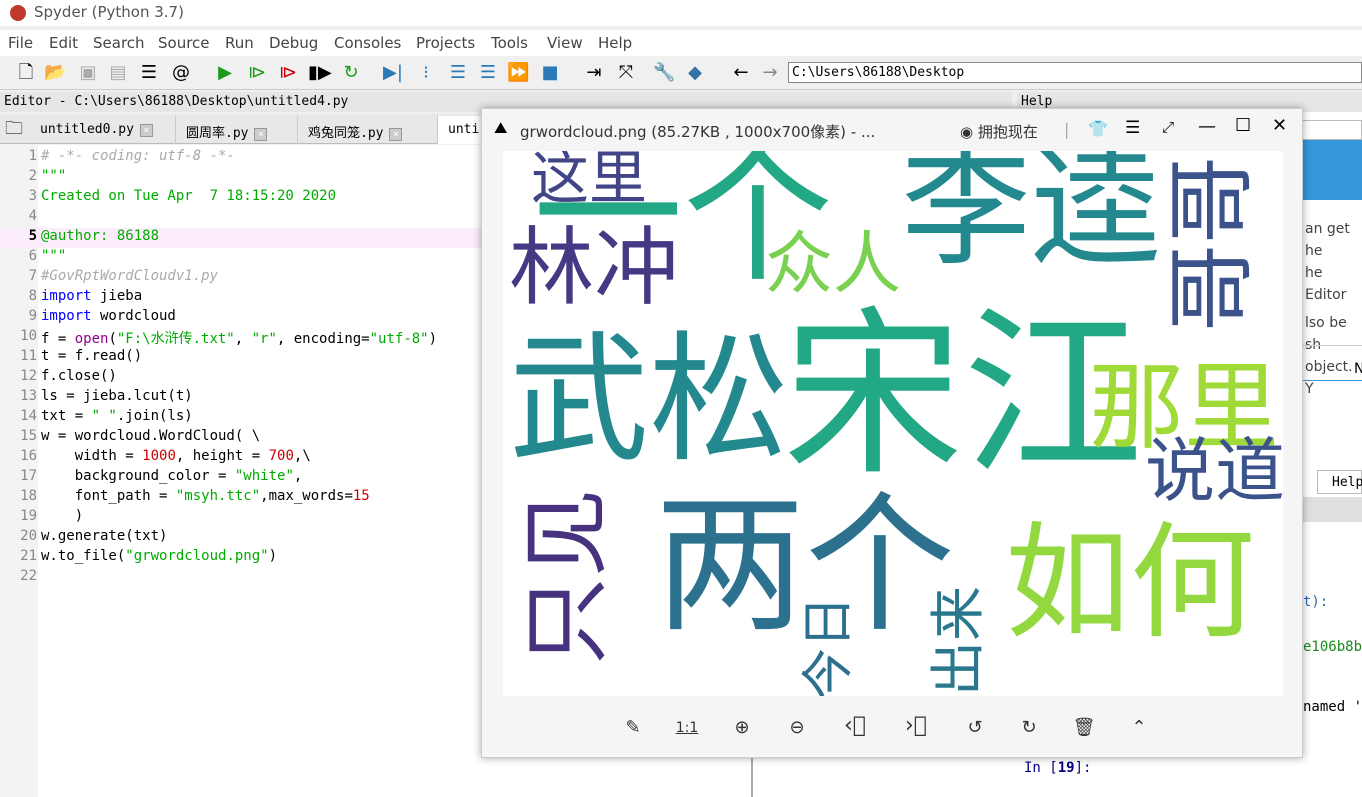 Image resolution: width=1362 pixels, height=797 pixels. What do you see at coordinates (626, 73) in the screenshot?
I see `fullscreen-icon: ⤧` at bounding box center [626, 73].